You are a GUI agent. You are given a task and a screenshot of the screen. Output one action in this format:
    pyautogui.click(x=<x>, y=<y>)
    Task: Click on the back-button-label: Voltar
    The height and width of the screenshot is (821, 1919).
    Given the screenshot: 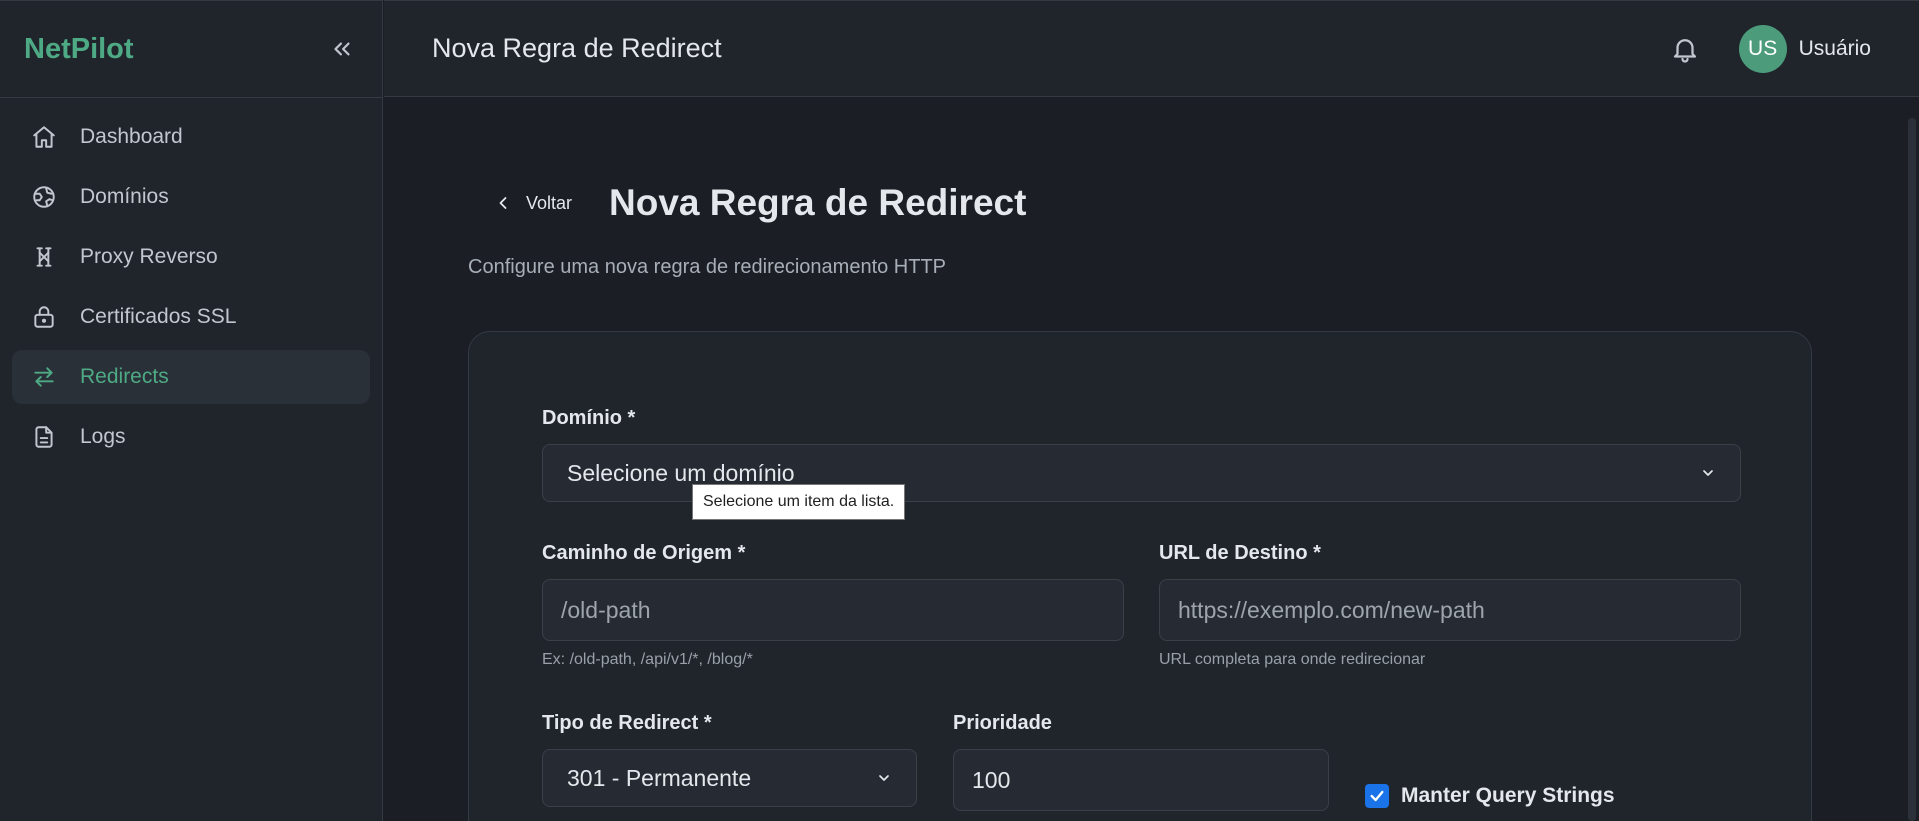 What is the action you would take?
    pyautogui.click(x=549, y=202)
    